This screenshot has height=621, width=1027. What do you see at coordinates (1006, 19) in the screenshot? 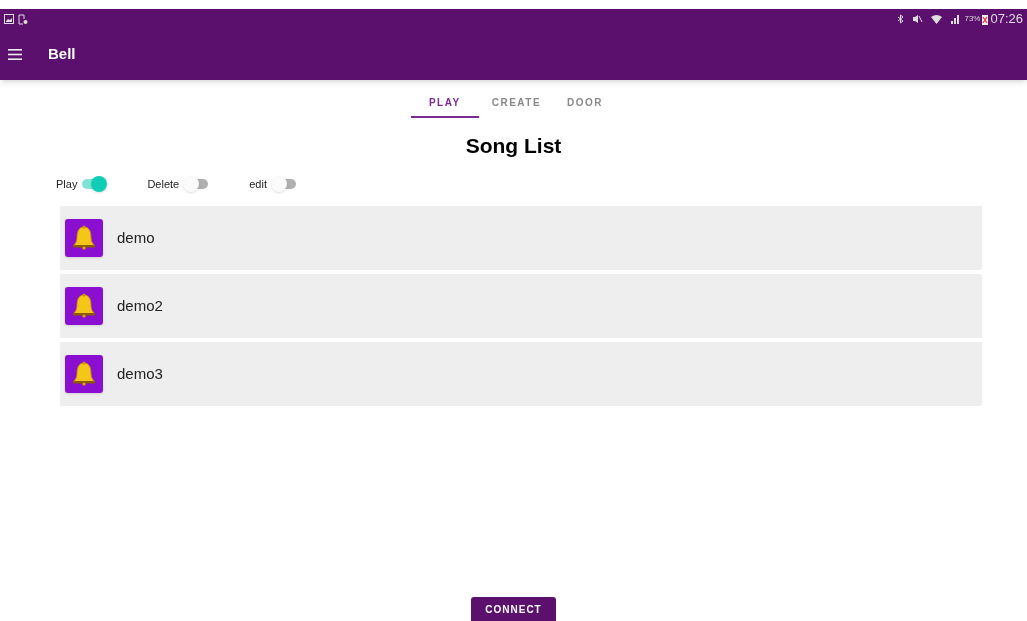
I see `clock: 07:26` at bounding box center [1006, 19].